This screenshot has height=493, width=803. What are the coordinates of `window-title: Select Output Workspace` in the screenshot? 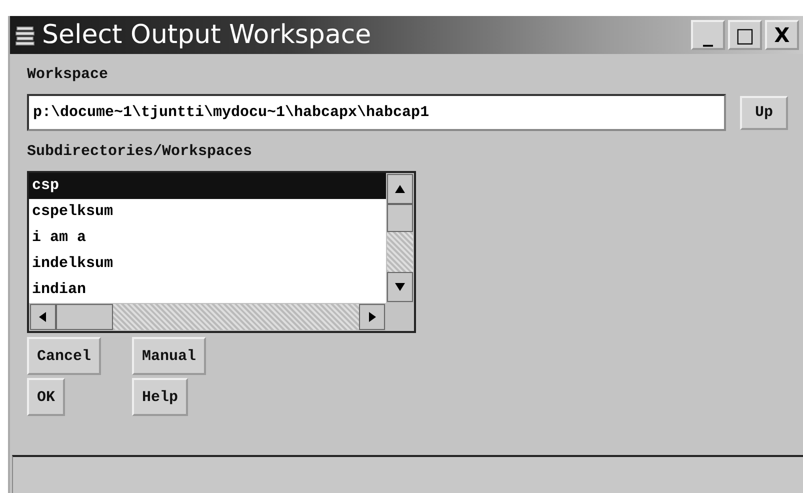 It's located at (207, 35).